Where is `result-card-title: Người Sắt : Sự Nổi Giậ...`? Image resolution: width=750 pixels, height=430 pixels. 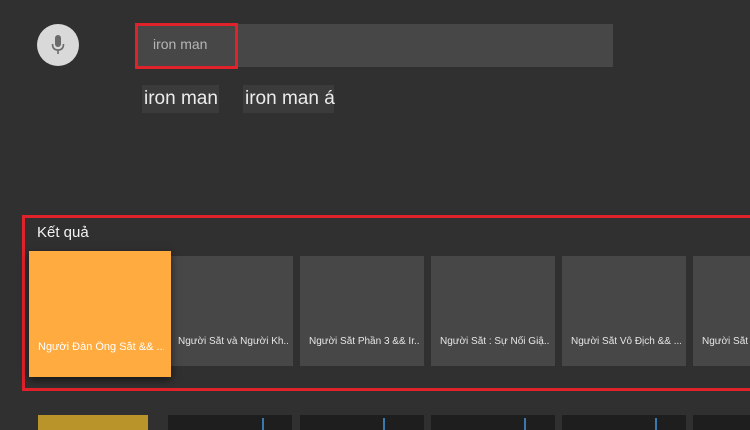 result-card-title: Người Sắt : Sự Nổi Giậ... is located at coordinates (495, 341).